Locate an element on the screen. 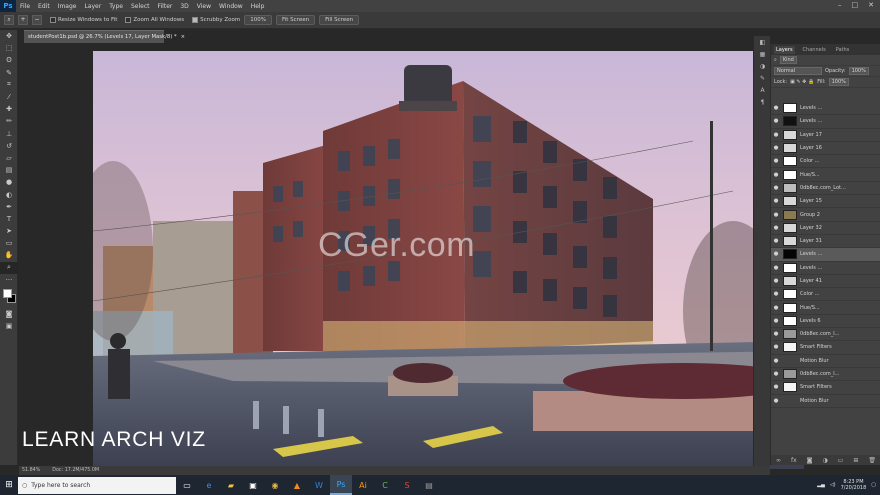  start-button: ⊞ is located at coordinates (9, 485).